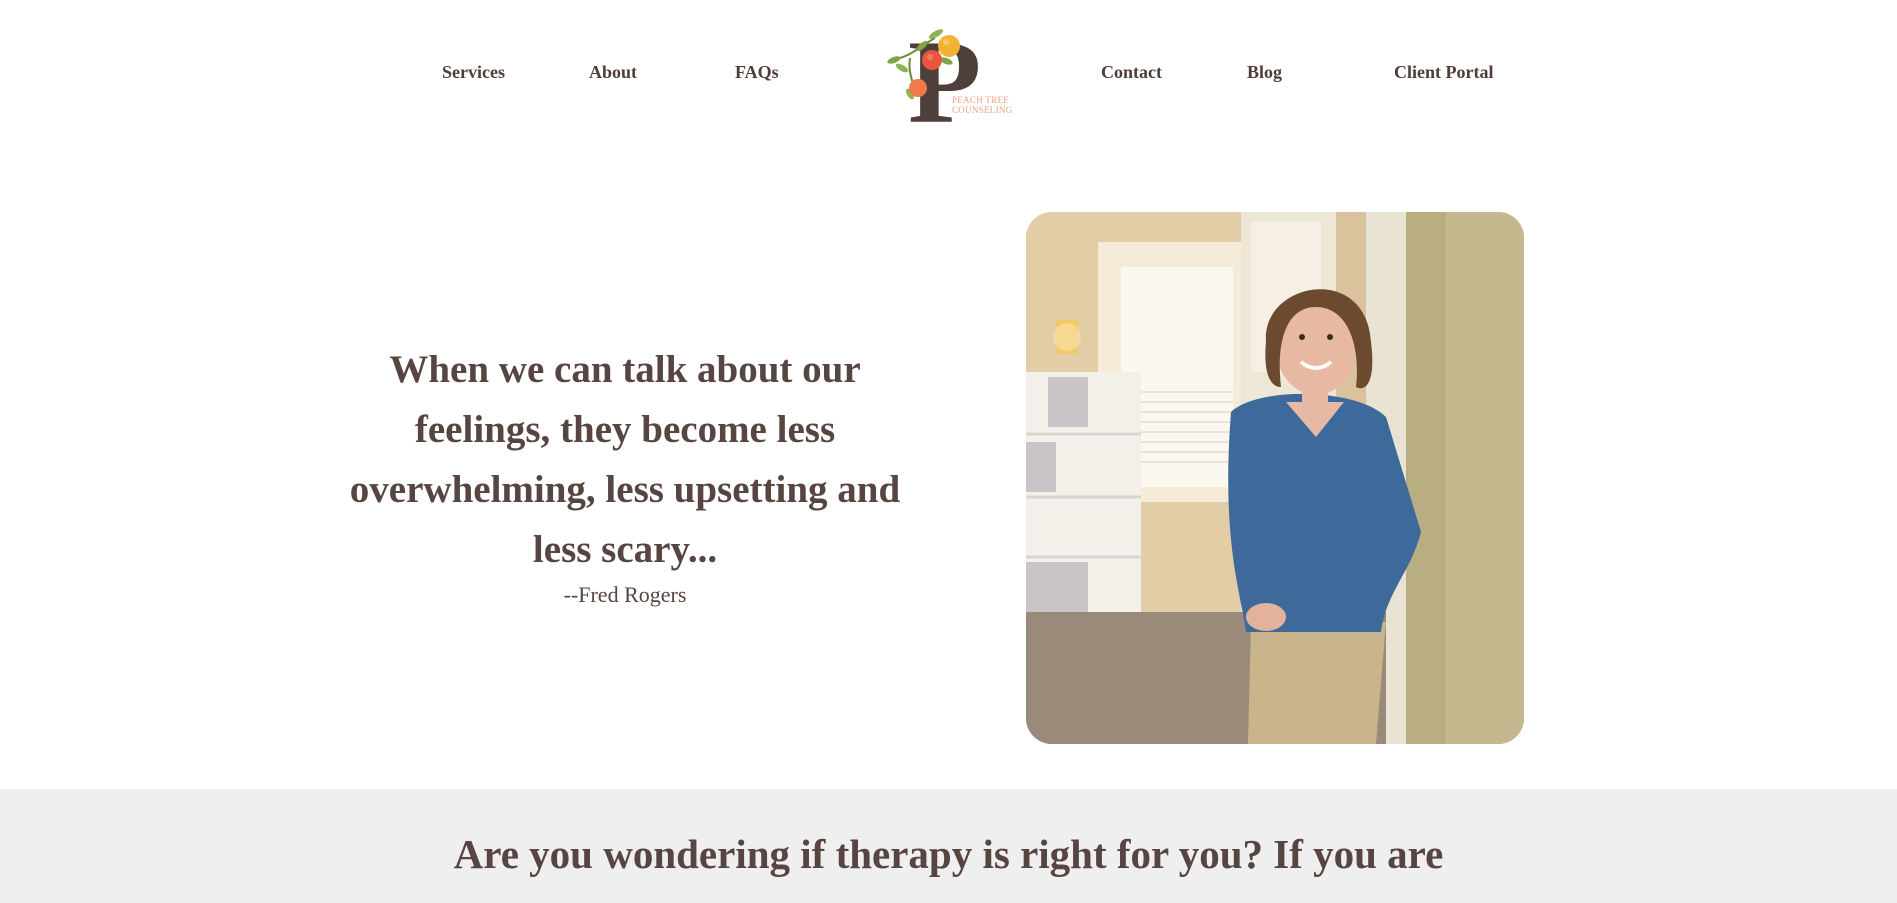 This screenshot has height=903, width=1897. What do you see at coordinates (982, 110) in the screenshot?
I see `logo-text-line2: COUNSELING` at bounding box center [982, 110].